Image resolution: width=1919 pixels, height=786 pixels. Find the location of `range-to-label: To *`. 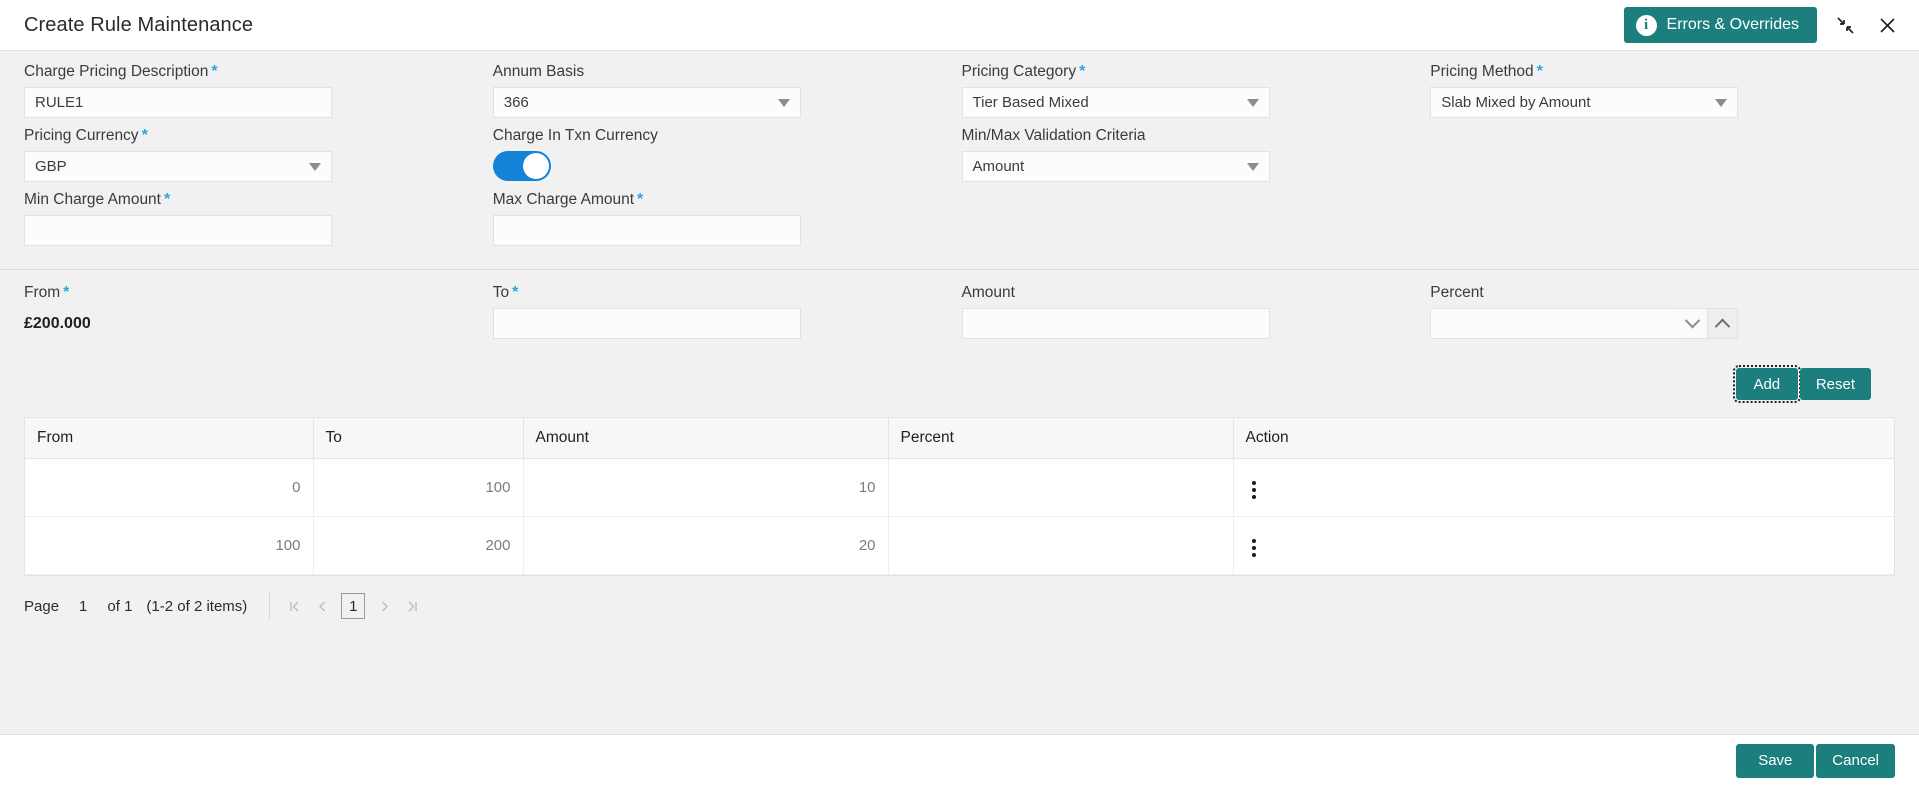

range-to-label: To * is located at coordinates (505, 292).